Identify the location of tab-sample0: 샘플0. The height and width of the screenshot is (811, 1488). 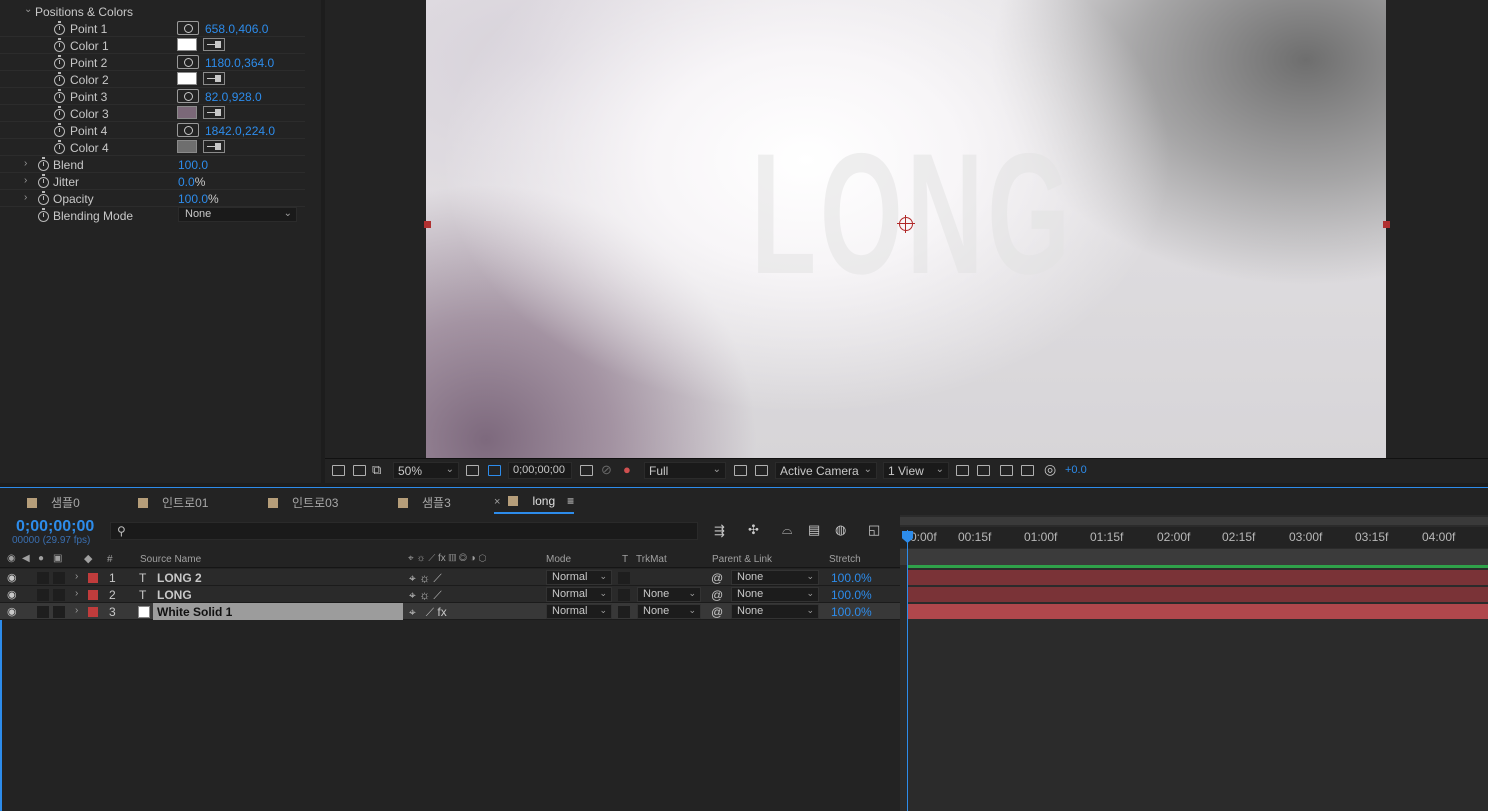
(53, 502).